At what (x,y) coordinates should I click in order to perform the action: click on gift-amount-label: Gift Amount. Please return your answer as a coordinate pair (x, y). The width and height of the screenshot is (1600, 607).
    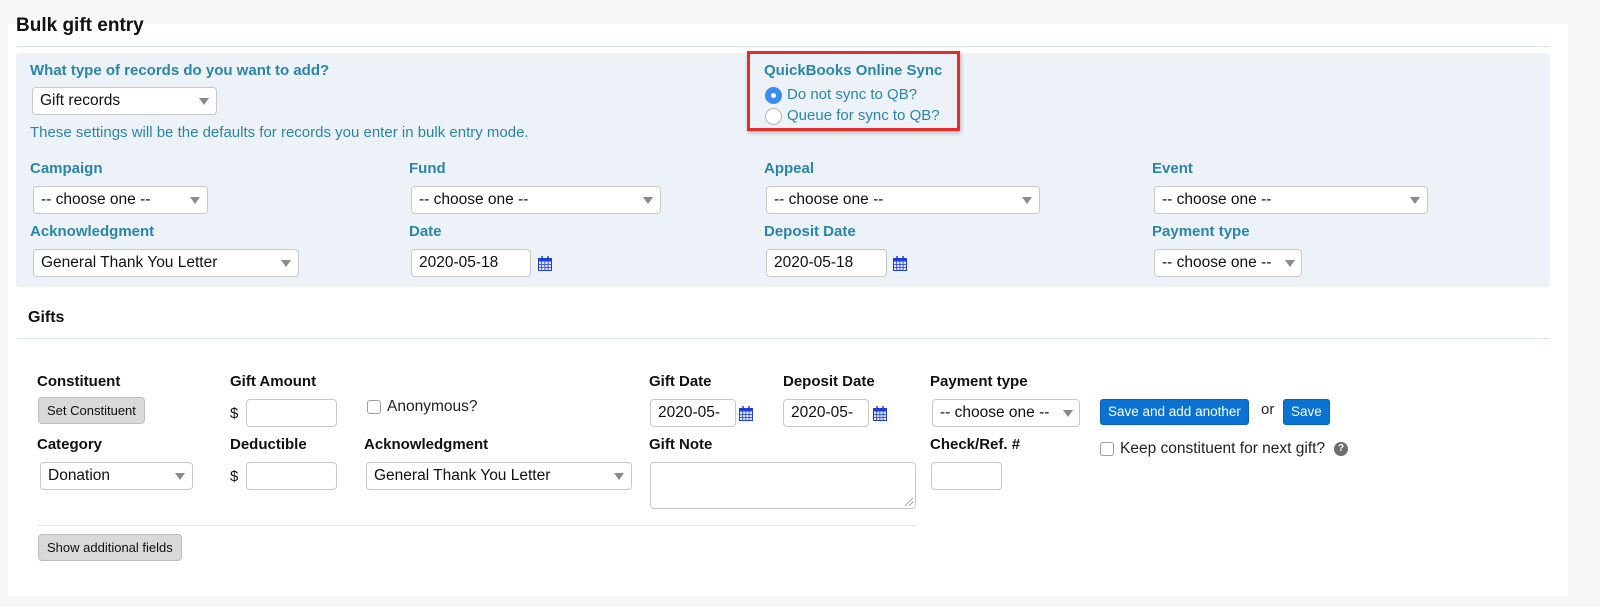
    Looking at the image, I should click on (273, 381).